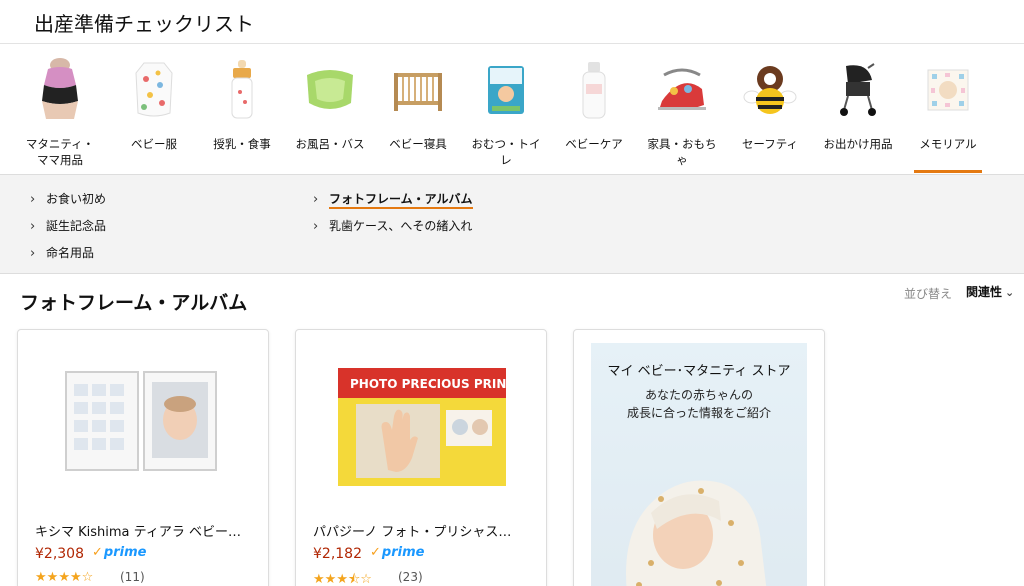  What do you see at coordinates (60, 152) in the screenshot?
I see `category-label: マタニティ・ ママ用品` at bounding box center [60, 152].